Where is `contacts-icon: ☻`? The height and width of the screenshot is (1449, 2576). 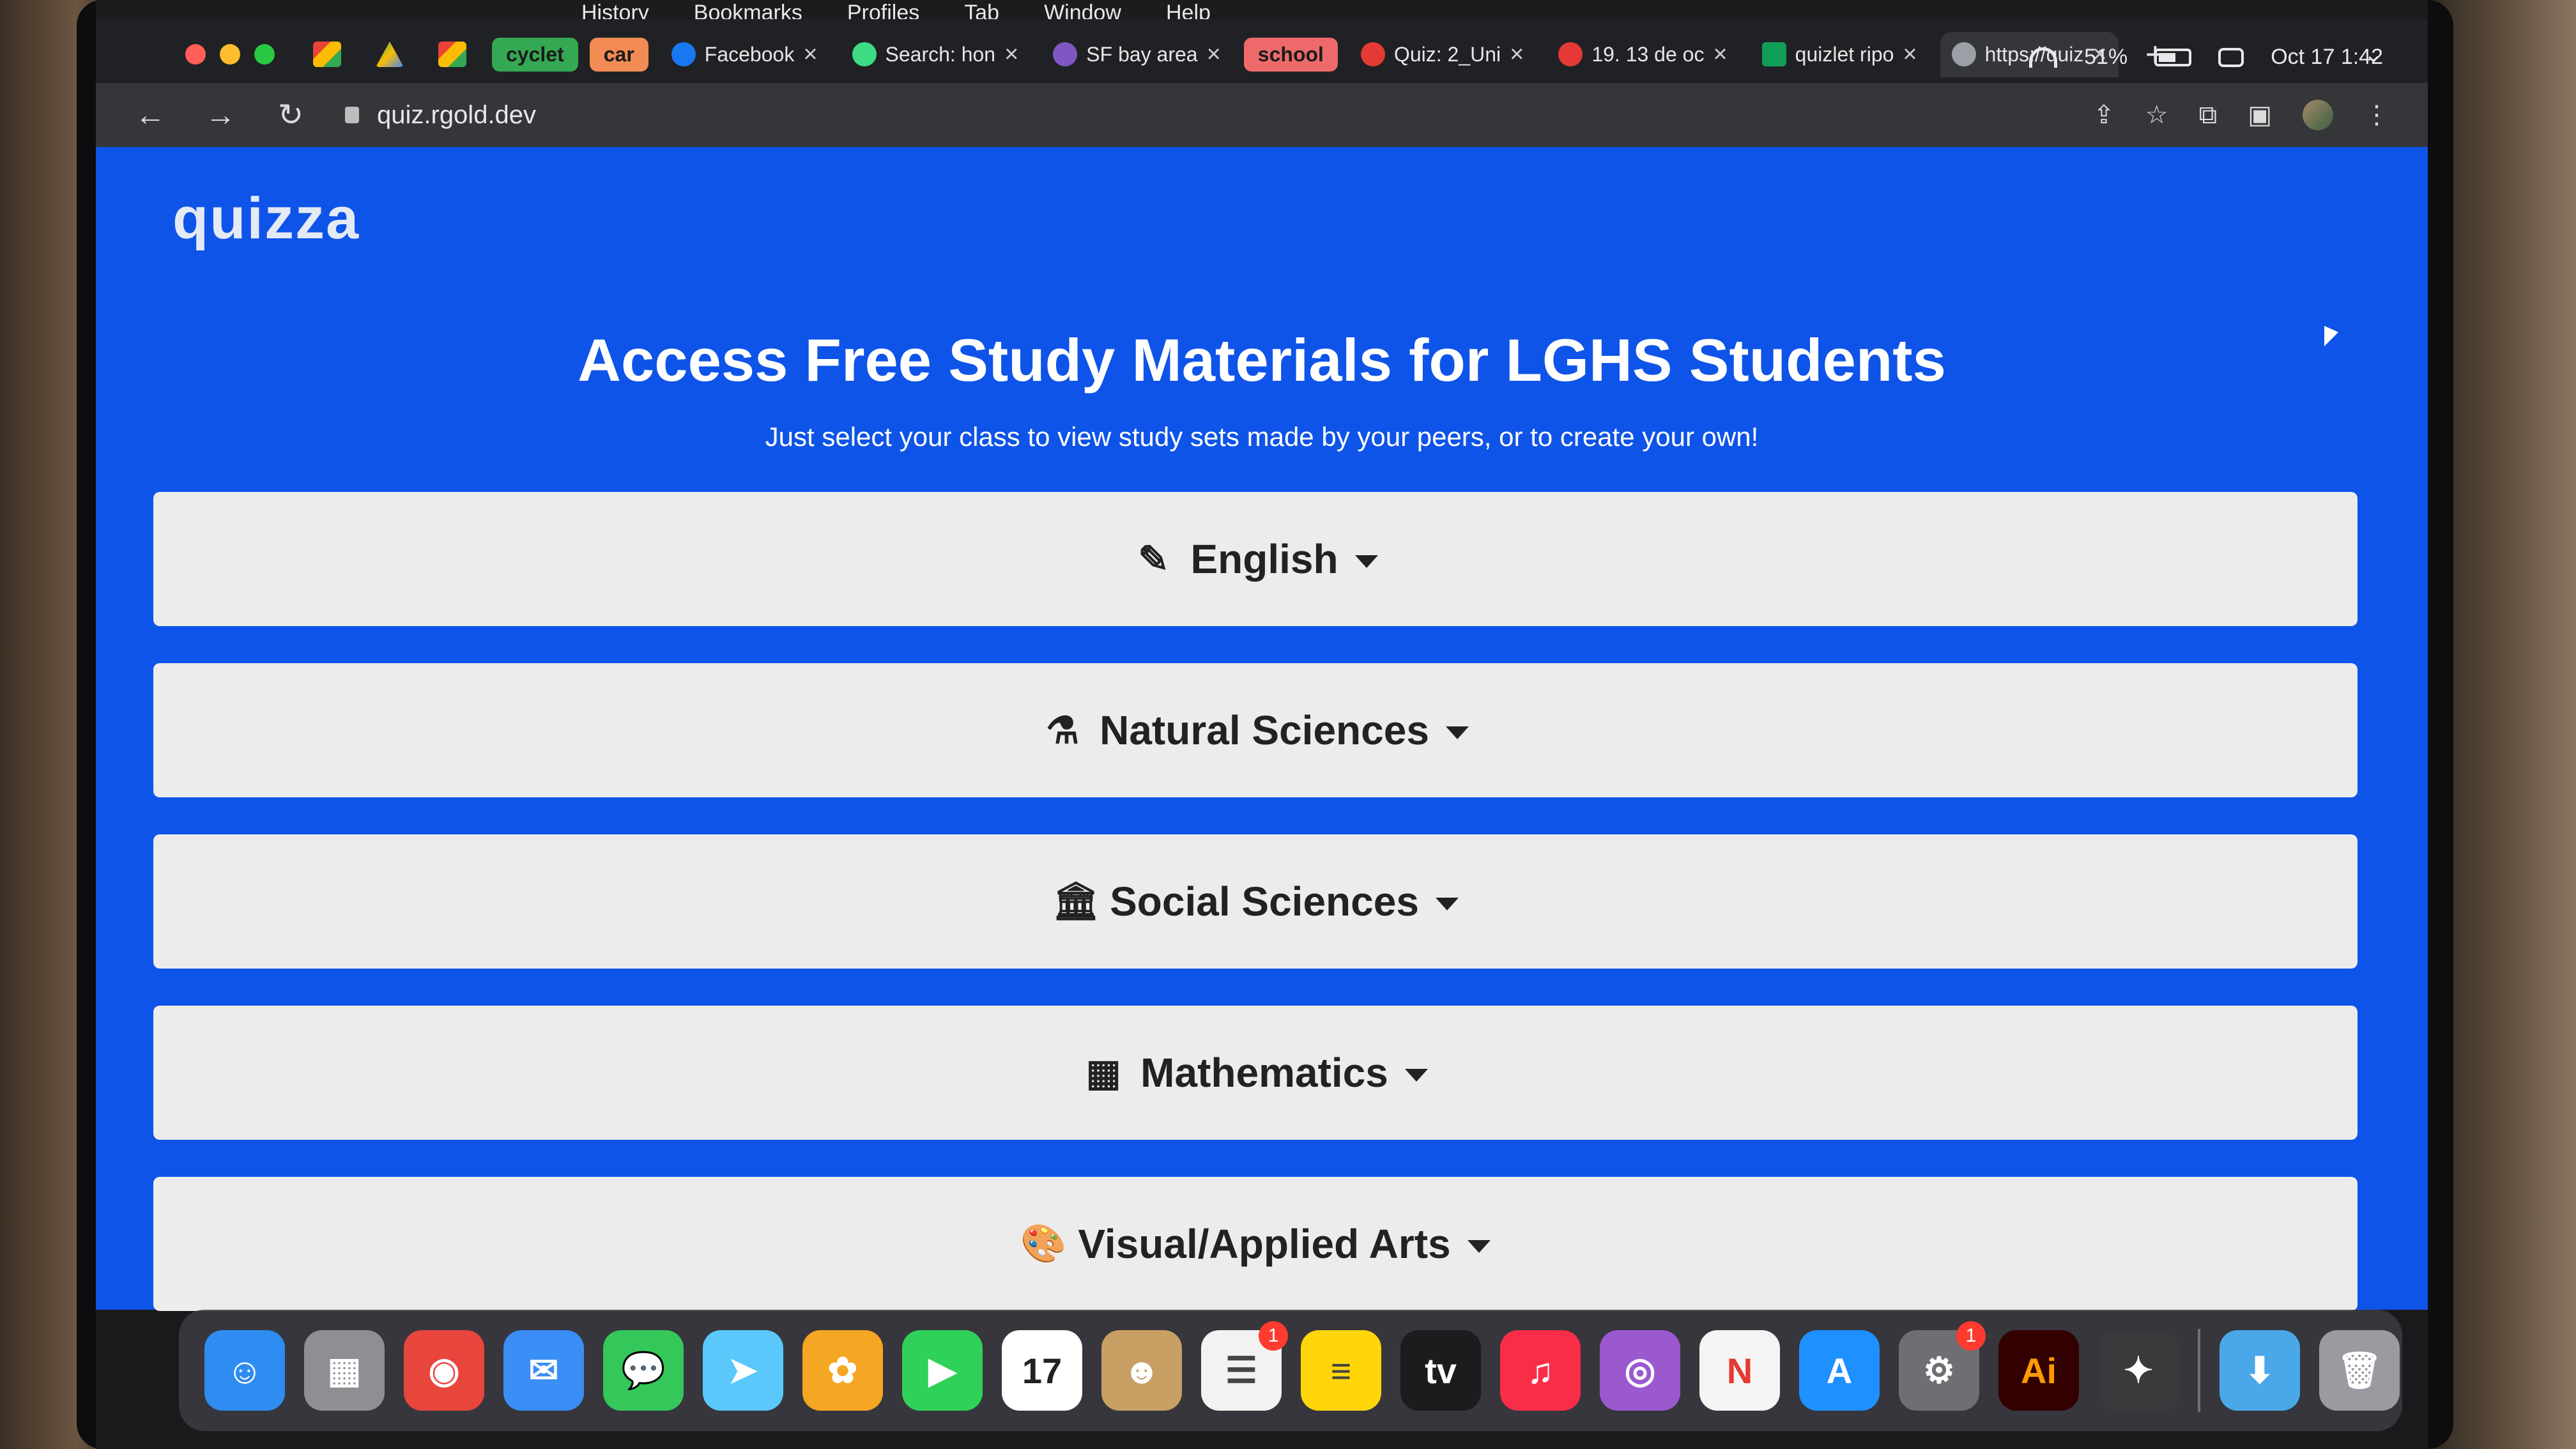 contacts-icon: ☻ is located at coordinates (1141, 1370).